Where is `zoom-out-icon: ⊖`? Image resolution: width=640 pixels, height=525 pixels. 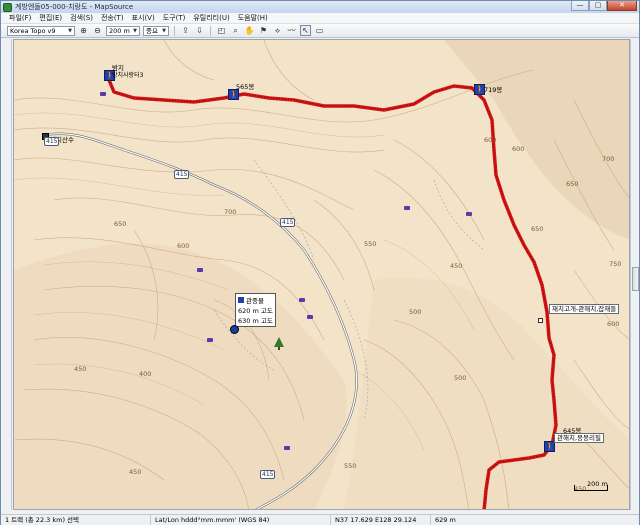 zoom-out-icon: ⊖ is located at coordinates (97, 30).